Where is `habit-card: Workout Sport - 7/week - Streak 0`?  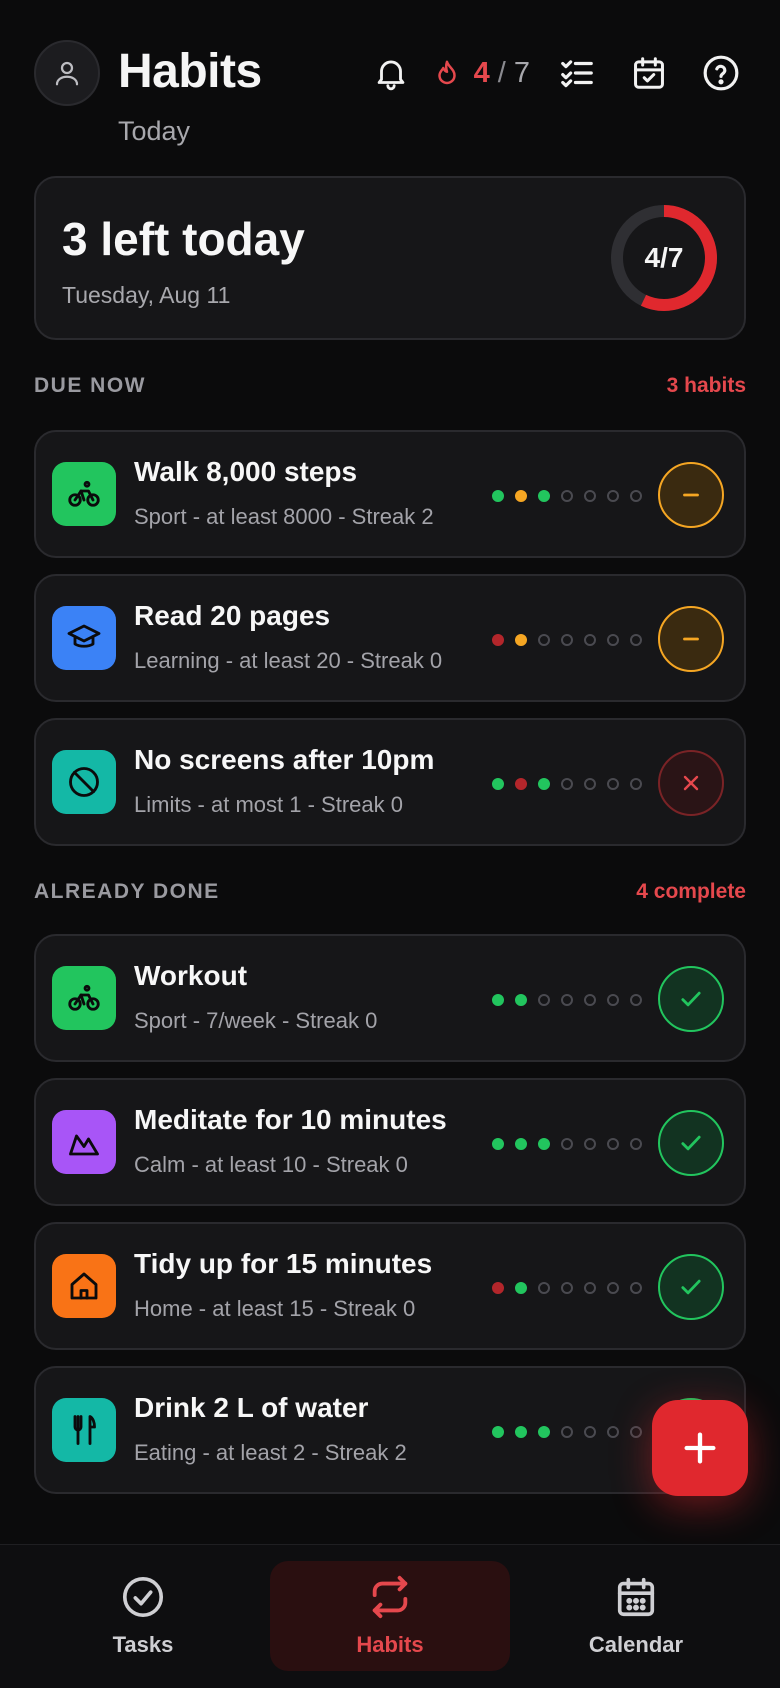
habit-card: Workout Sport - 7/week - Streak 0 is located at coordinates (390, 998).